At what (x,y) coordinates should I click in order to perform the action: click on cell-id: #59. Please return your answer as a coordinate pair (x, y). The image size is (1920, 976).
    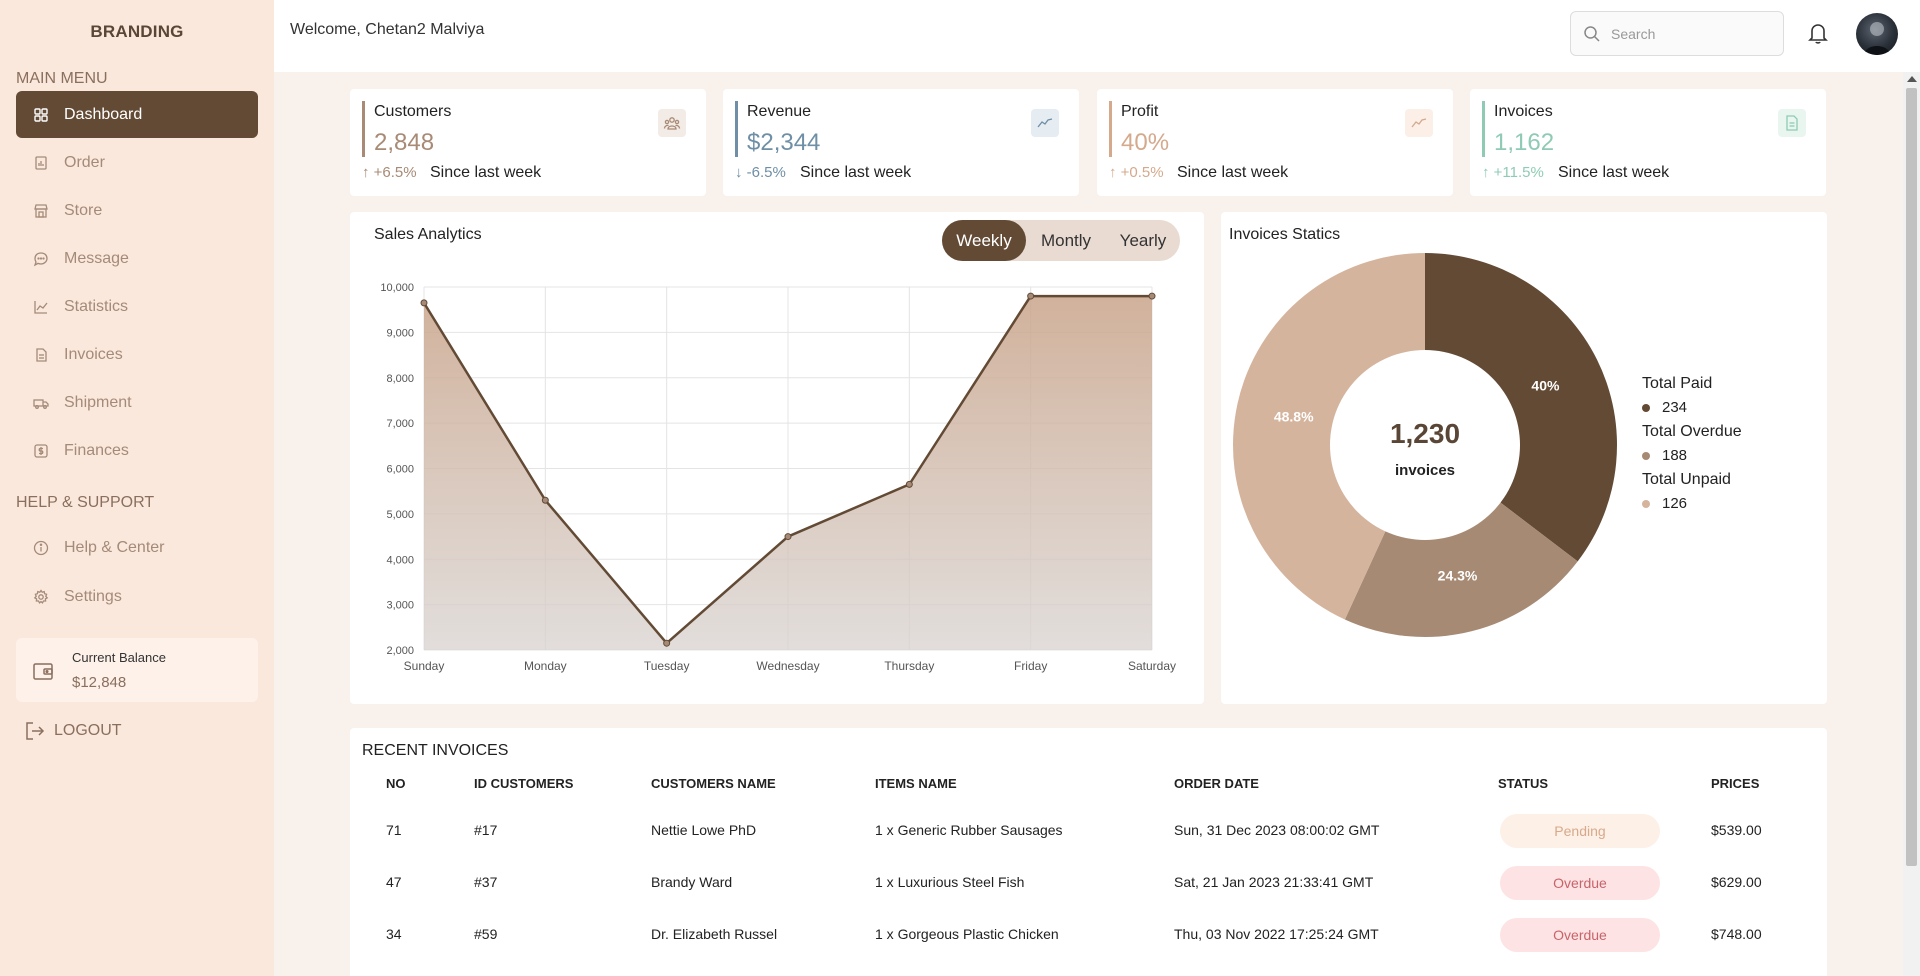
    Looking at the image, I should click on (486, 934).